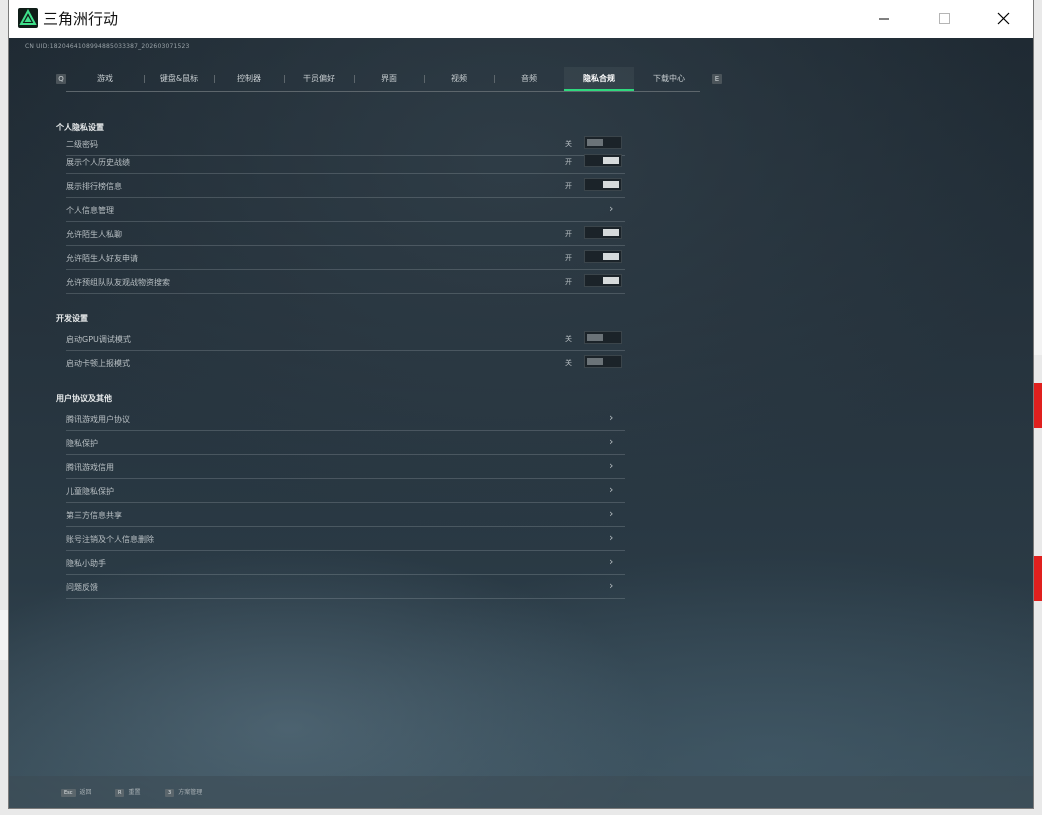 The width and height of the screenshot is (1042, 815). I want to click on settings-tab-bar: 游戏 键盘&鼠标 控制器 干员偏好 界面 视频 音频 隐私合规 下载中心, so click(383, 79).